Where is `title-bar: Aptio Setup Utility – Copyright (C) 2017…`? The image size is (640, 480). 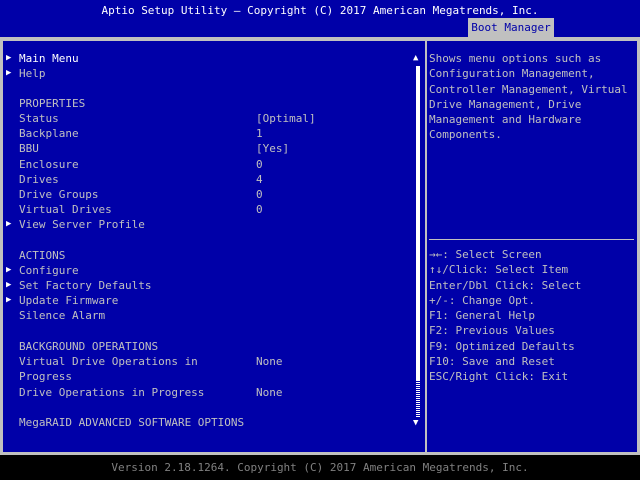
title-bar: Aptio Setup Utility – Copyright (C) 2017… is located at coordinates (320, 18).